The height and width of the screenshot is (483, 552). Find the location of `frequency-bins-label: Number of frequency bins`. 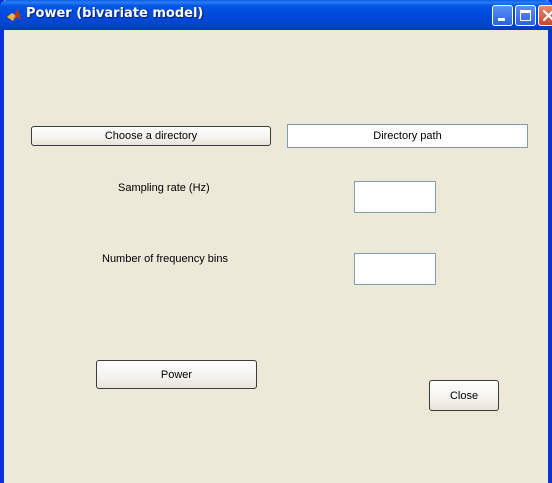

frequency-bins-label: Number of frequency bins is located at coordinates (165, 259).